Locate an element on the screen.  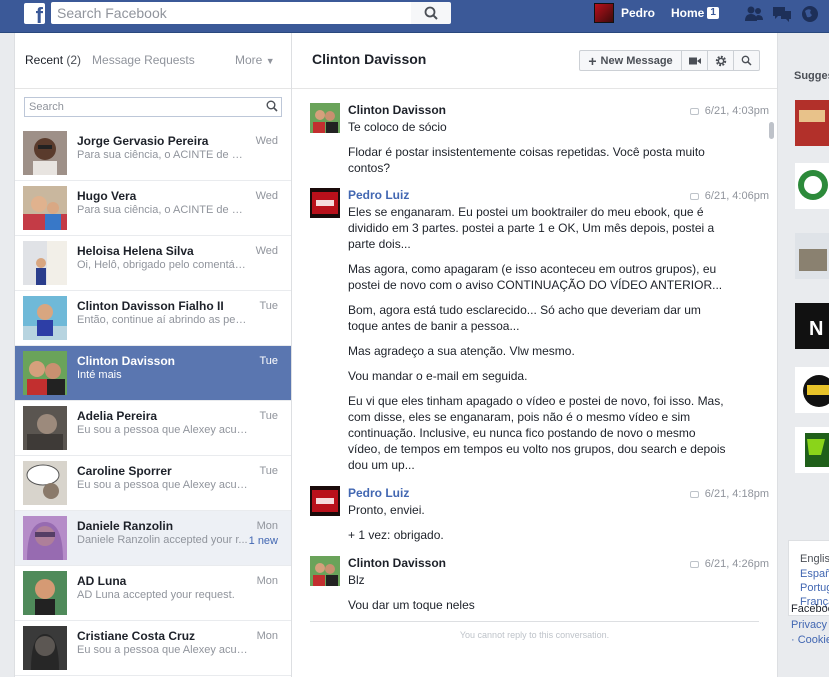
home-label: Home is located at coordinates (688, 13).